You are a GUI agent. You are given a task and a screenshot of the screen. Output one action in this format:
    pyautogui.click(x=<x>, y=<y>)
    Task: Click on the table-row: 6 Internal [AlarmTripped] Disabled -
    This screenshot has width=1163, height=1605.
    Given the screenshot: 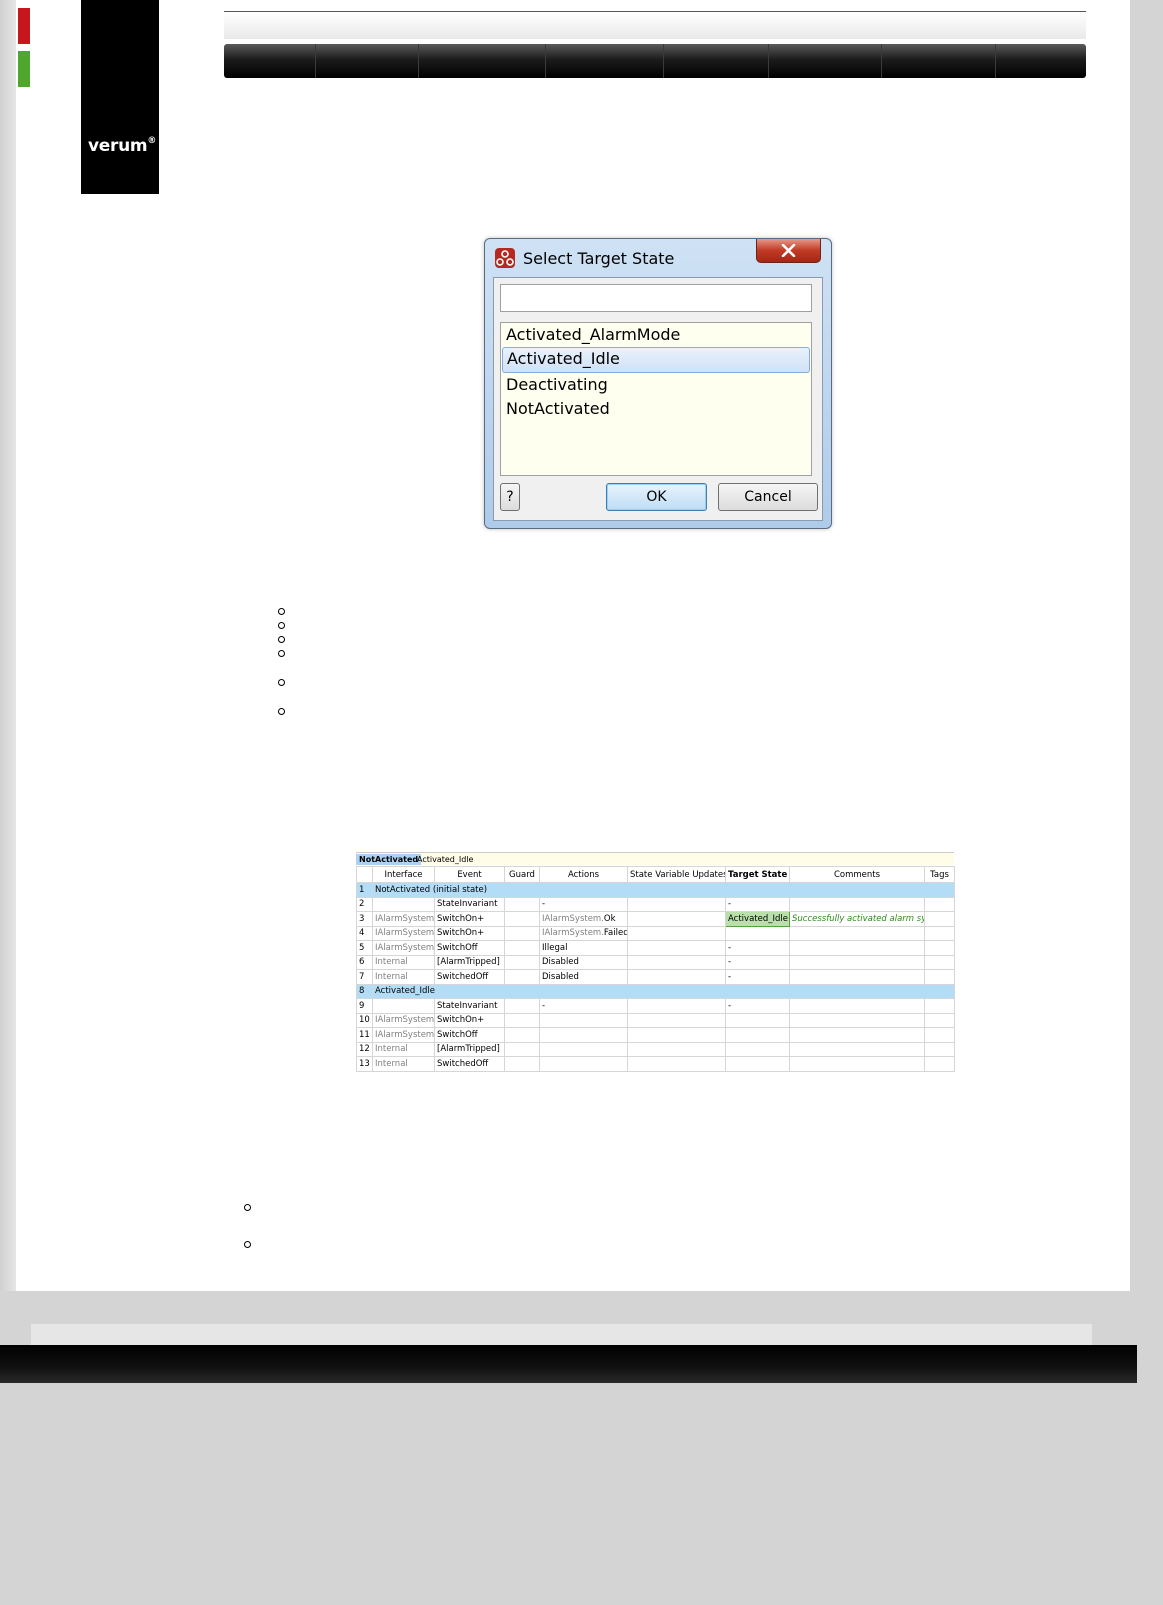 What is the action you would take?
    pyautogui.click(x=655, y=962)
    